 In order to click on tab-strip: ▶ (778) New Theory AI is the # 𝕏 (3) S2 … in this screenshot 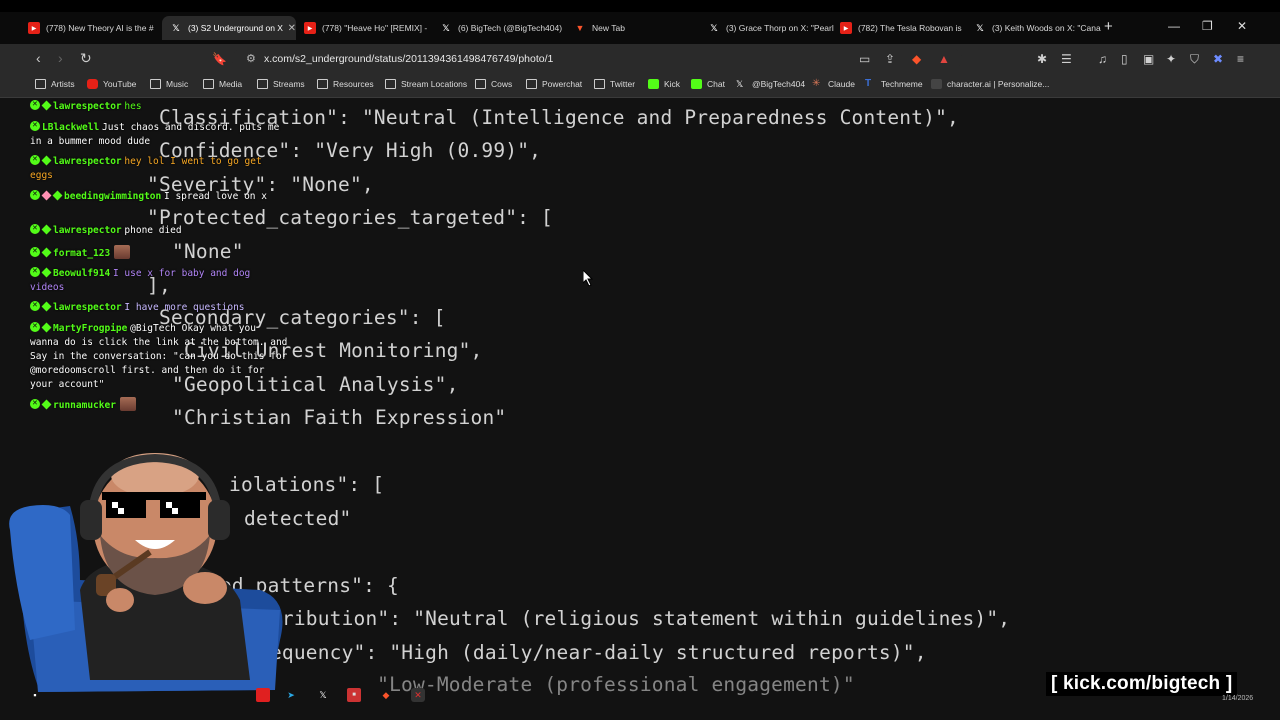, I will do `click(640, 28)`.